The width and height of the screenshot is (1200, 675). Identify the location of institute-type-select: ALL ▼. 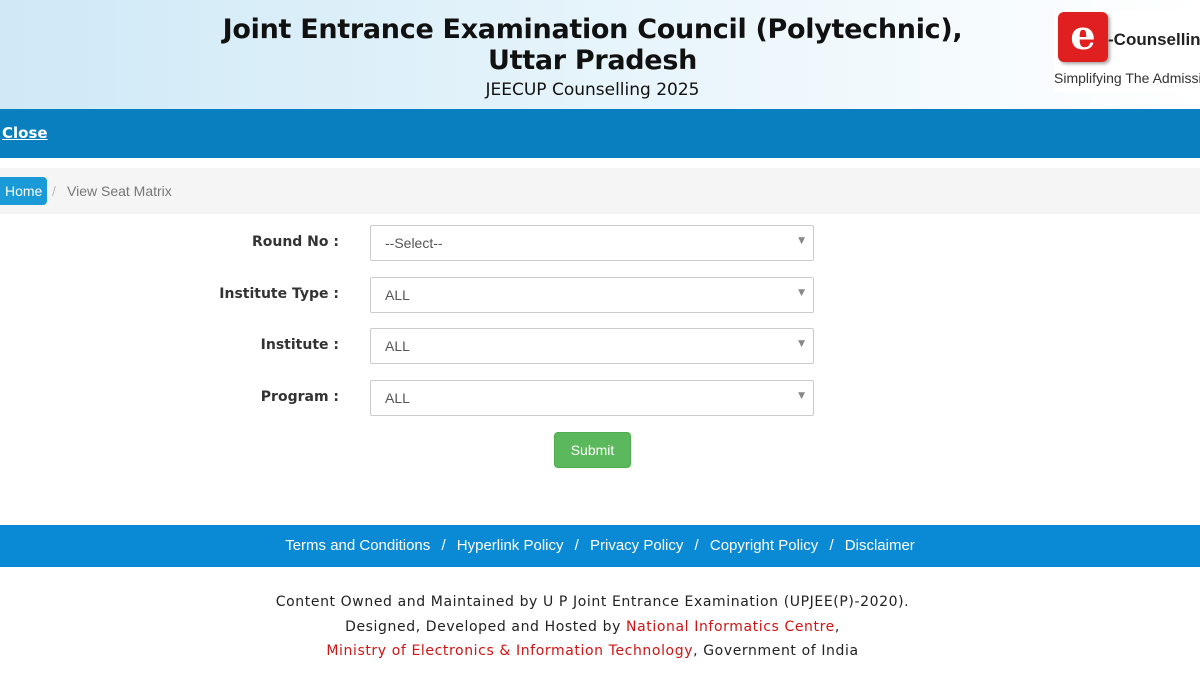
(592, 295).